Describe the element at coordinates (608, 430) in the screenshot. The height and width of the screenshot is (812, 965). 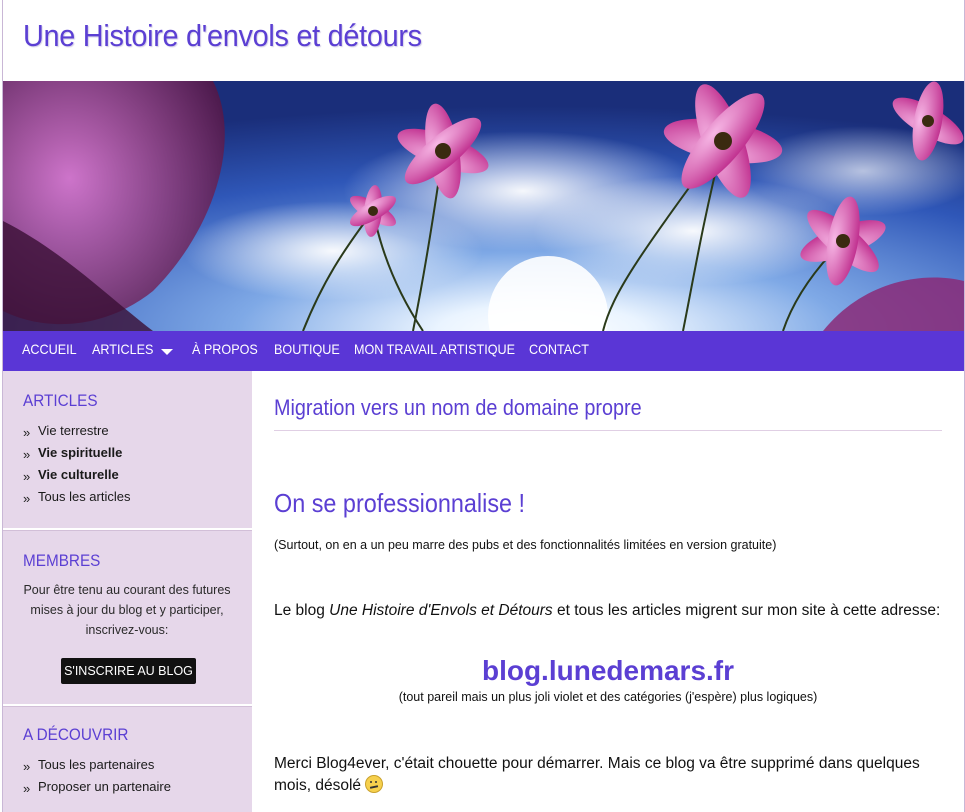
I see `title-divider` at that location.